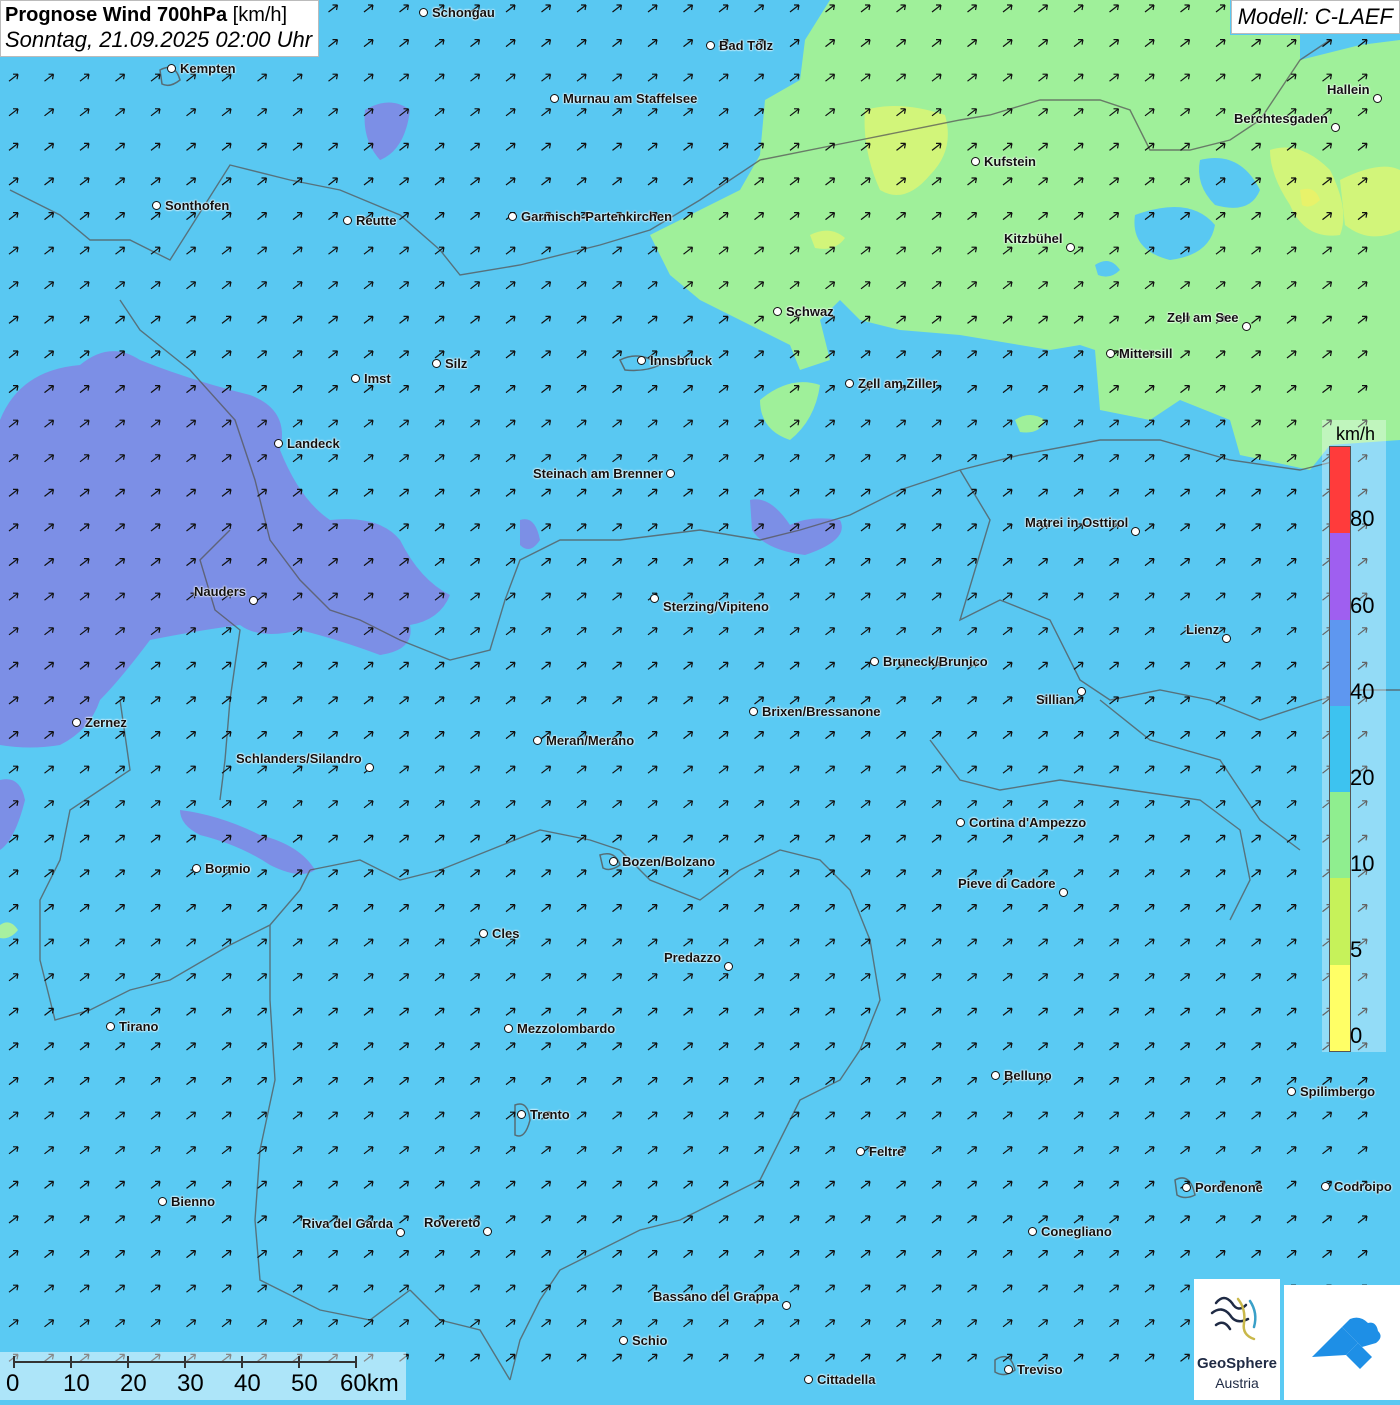  What do you see at coordinates (746, 45) in the screenshot?
I see `city-label: Bad Tölz` at bounding box center [746, 45].